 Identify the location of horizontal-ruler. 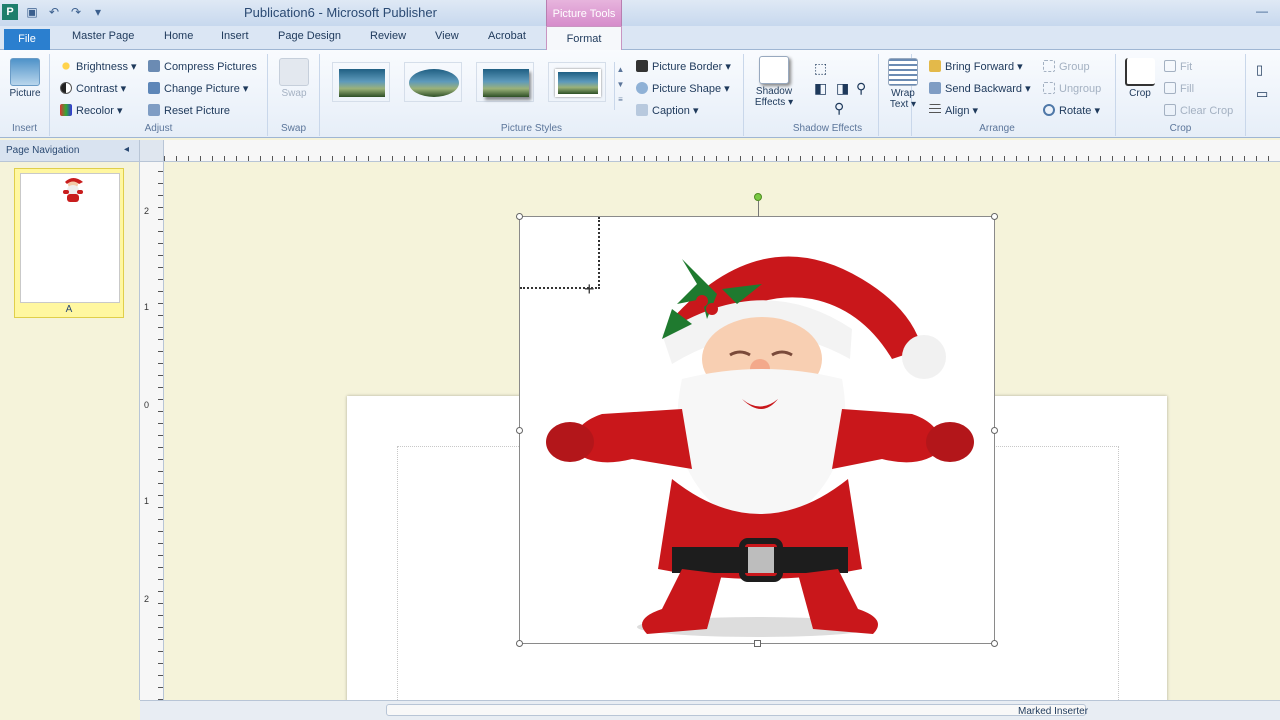
(722, 151).